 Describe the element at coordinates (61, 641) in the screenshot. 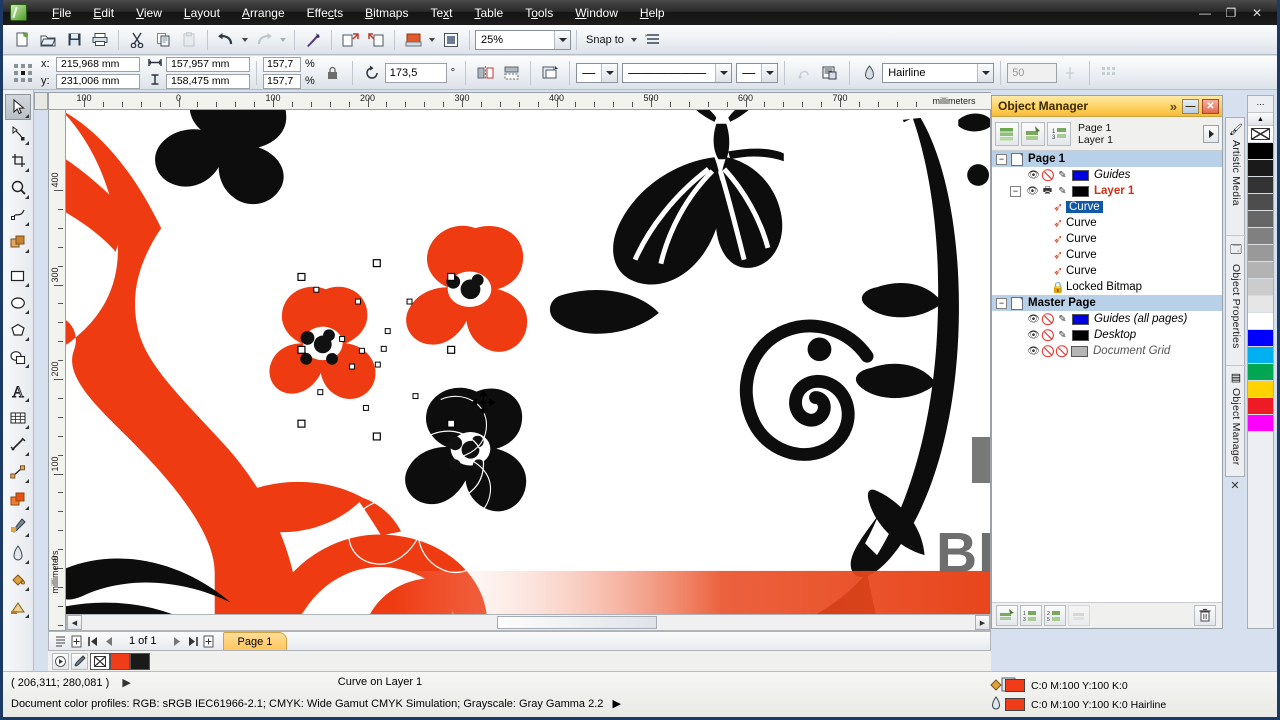

I see `page-options-icon` at that location.